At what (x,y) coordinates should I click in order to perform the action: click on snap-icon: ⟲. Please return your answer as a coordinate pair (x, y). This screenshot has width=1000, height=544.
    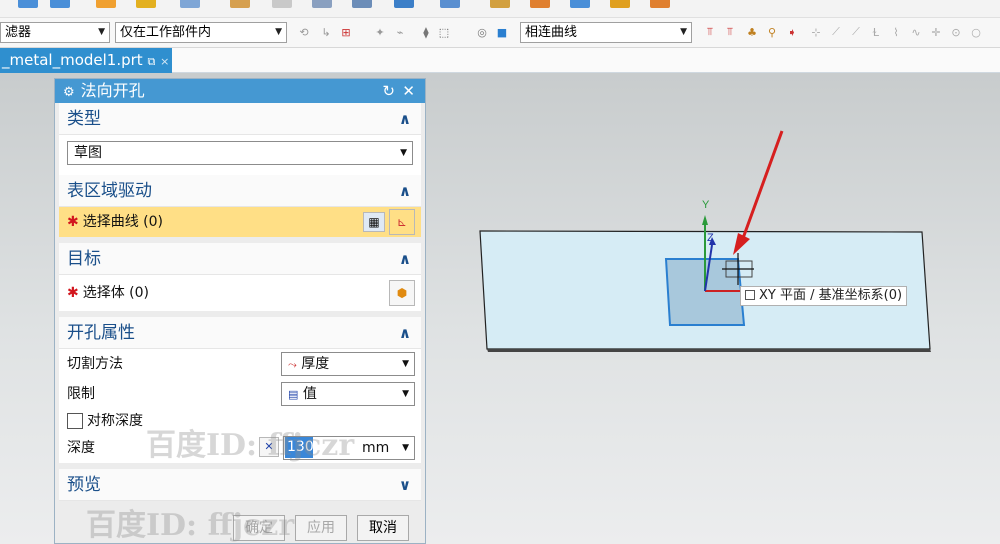
    Looking at the image, I should click on (304, 32).